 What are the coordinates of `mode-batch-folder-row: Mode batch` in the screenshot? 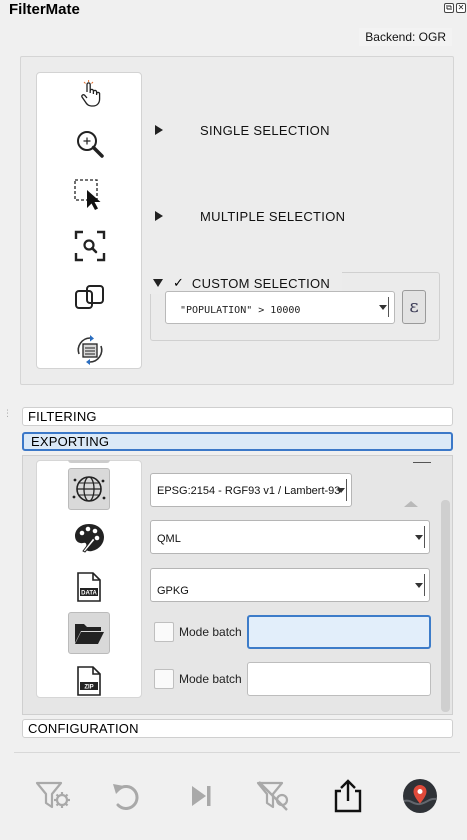 It's located at (196, 632).